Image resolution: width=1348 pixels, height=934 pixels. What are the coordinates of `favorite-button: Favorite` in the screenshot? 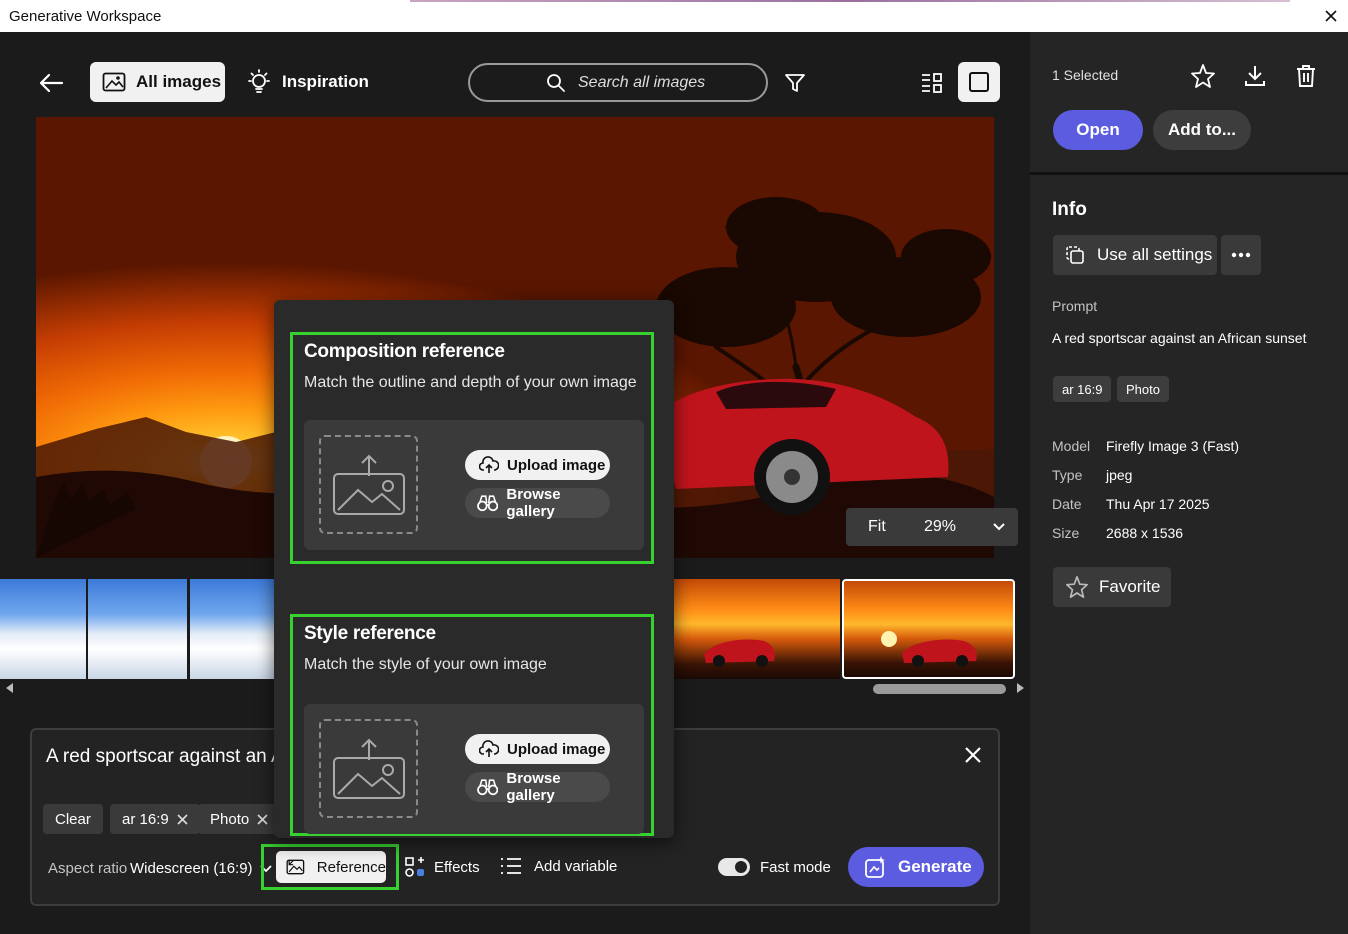 It's located at (1112, 587).